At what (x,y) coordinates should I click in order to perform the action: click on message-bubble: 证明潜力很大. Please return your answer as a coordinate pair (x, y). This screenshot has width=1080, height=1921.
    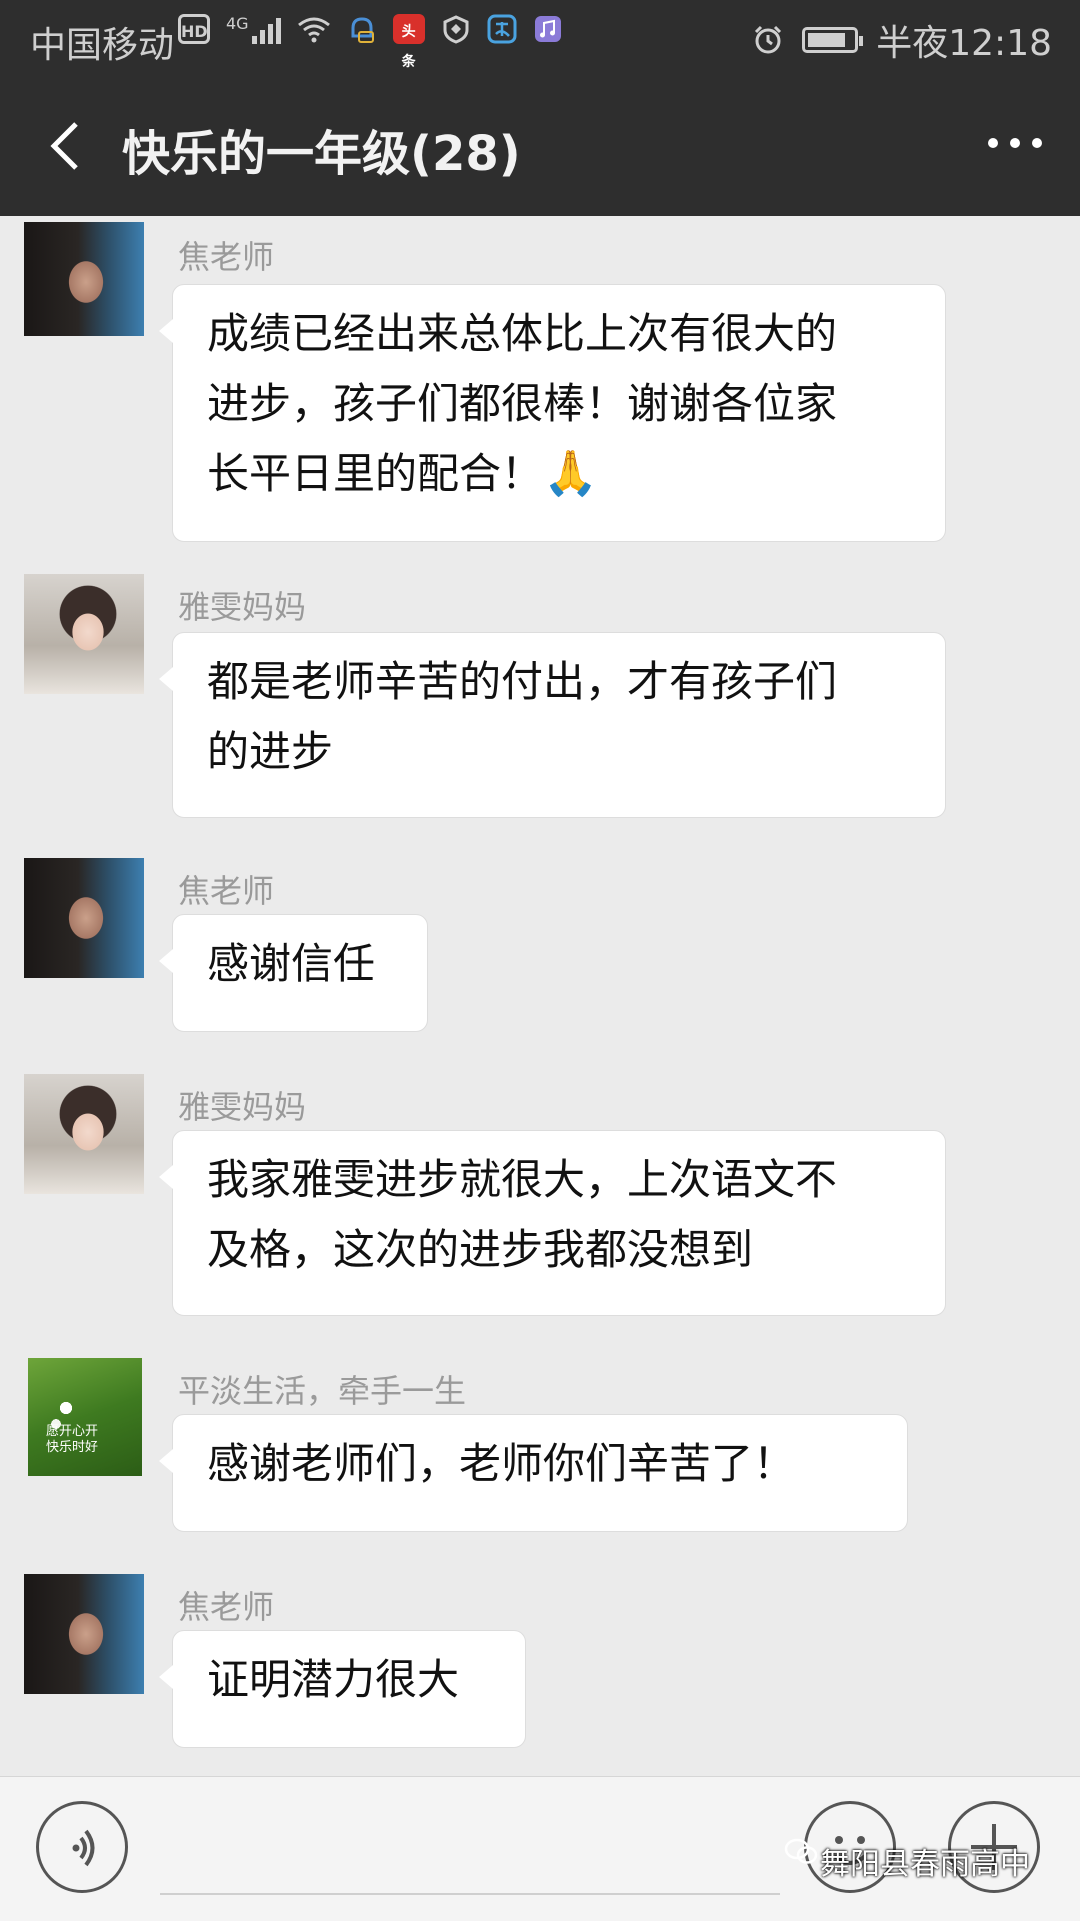
    Looking at the image, I should click on (342, 1689).